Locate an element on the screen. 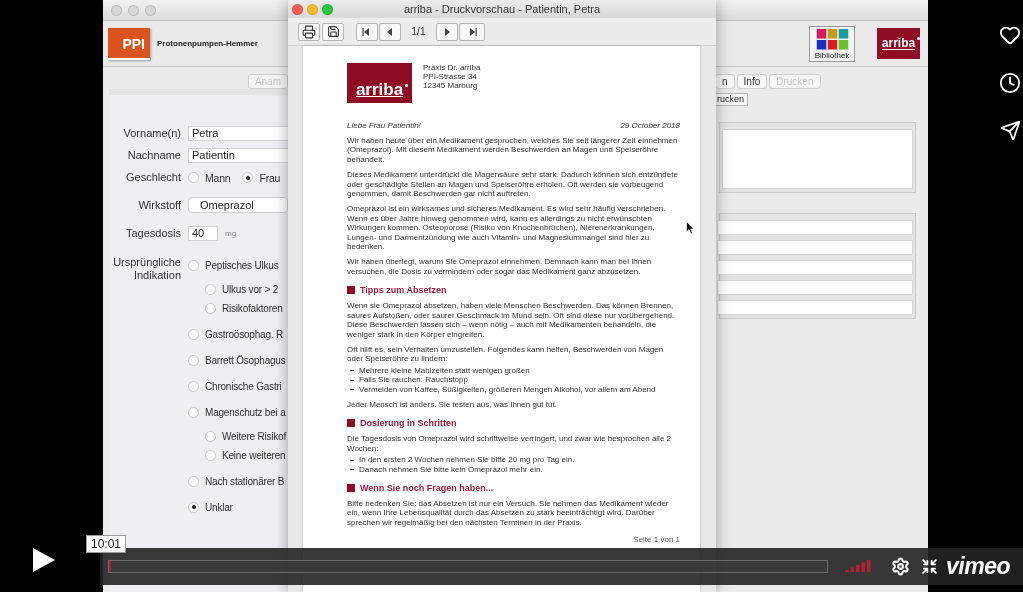  dropdown: Omeprazol is located at coordinates (238, 205).